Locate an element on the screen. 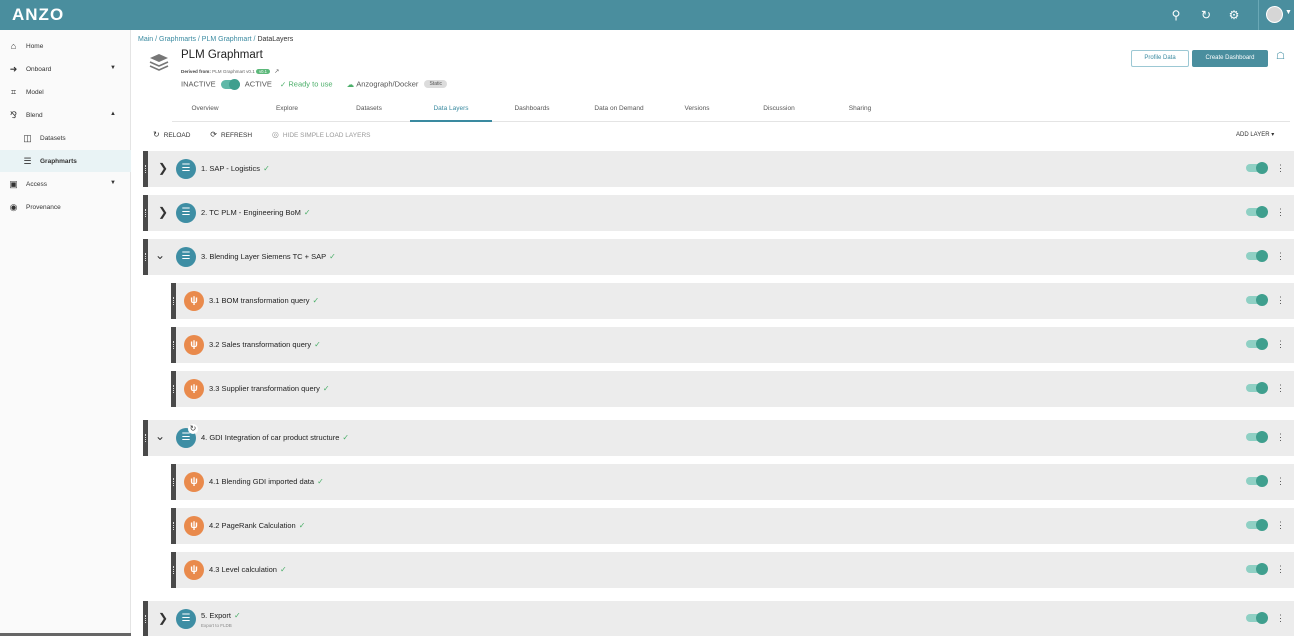 This screenshot has height=636, width=1294. derived-from: Derived from: PLM Graphmart v0.1 v0.1 ↗ is located at coordinates (230, 71).